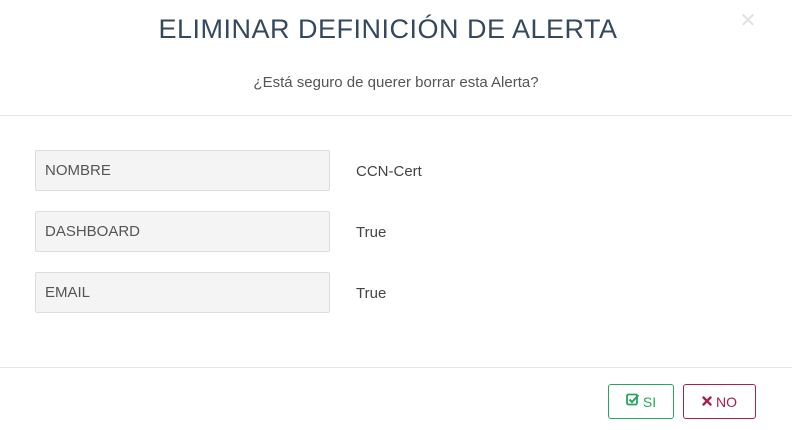 The image size is (792, 430). I want to click on x-icon, so click(707, 401).